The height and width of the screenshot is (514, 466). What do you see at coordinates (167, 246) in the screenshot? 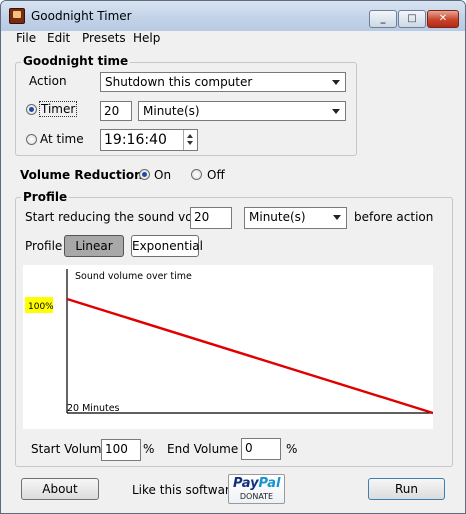
I see `exponential-button: Exponential` at bounding box center [167, 246].